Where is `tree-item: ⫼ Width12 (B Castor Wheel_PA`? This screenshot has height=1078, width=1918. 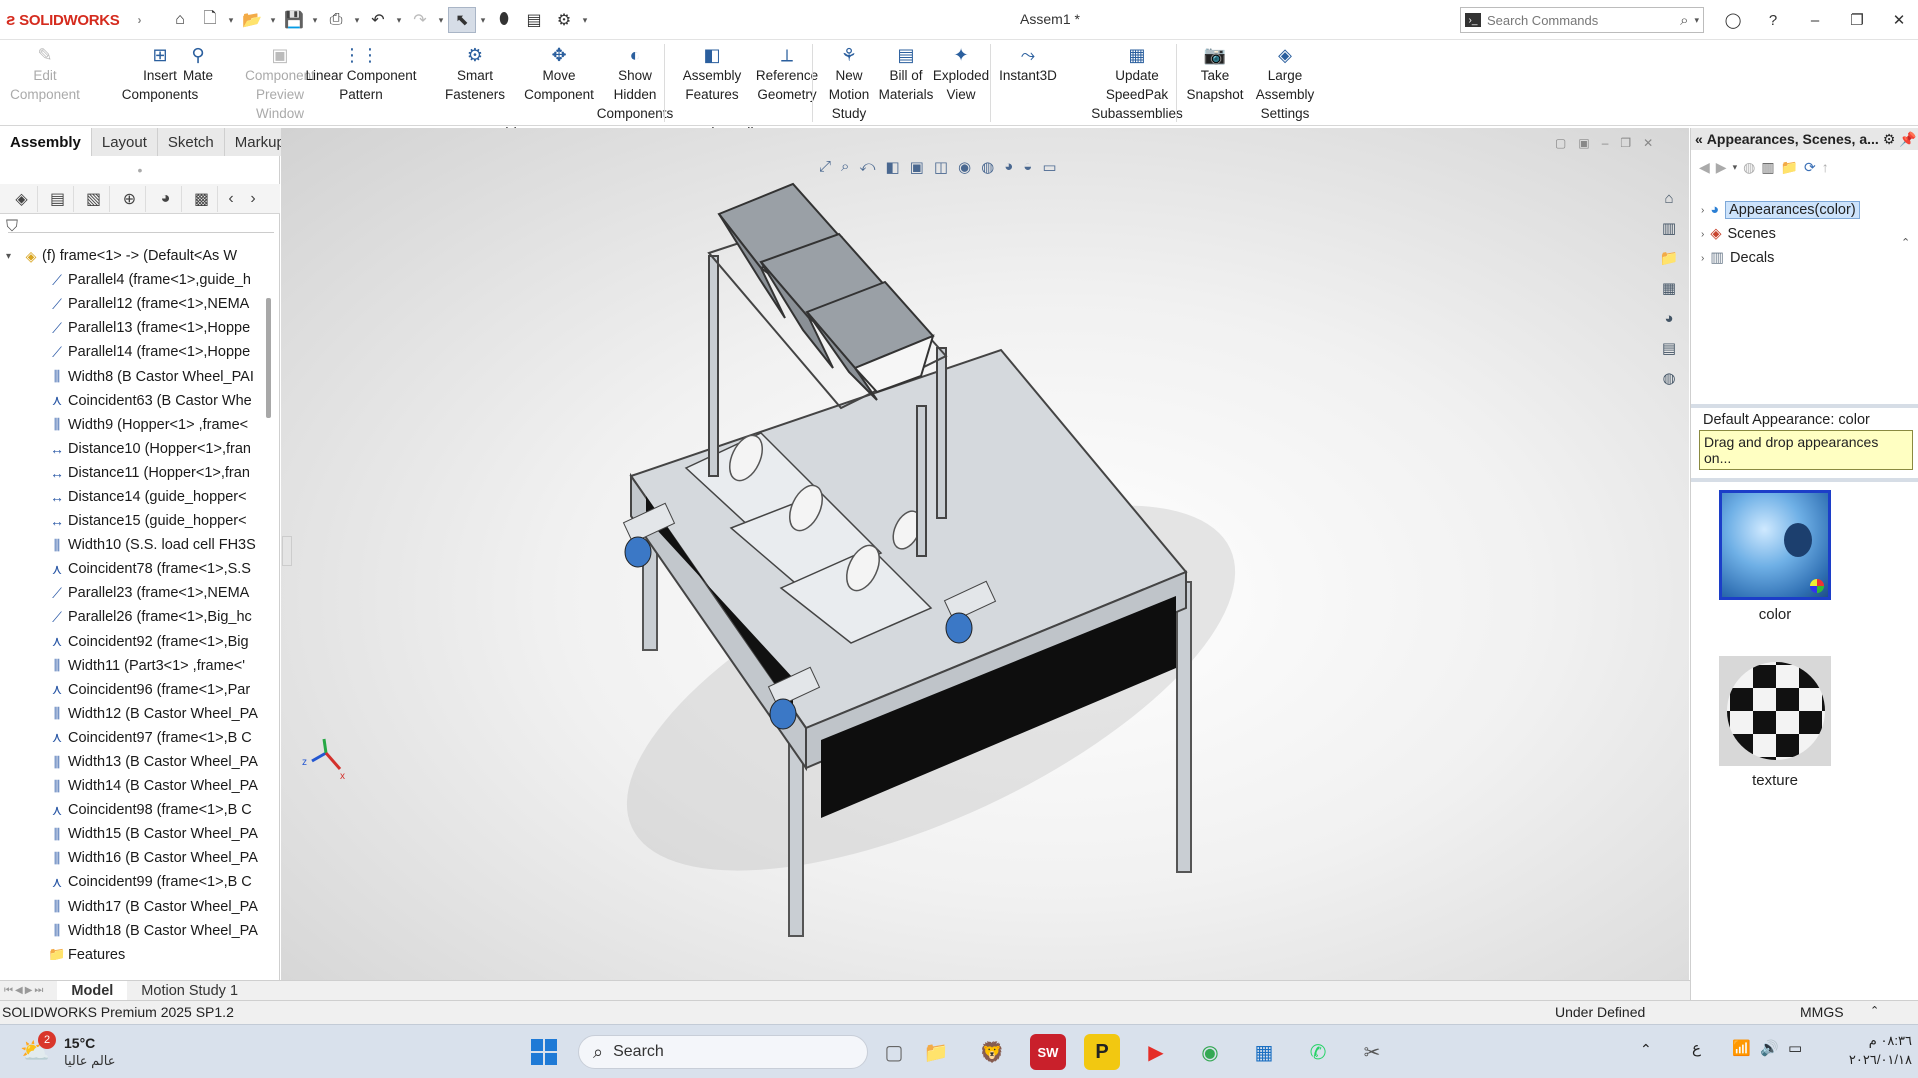
tree-item: ⫼ Width12 (B Castor Wheel_PA is located at coordinates (136, 714).